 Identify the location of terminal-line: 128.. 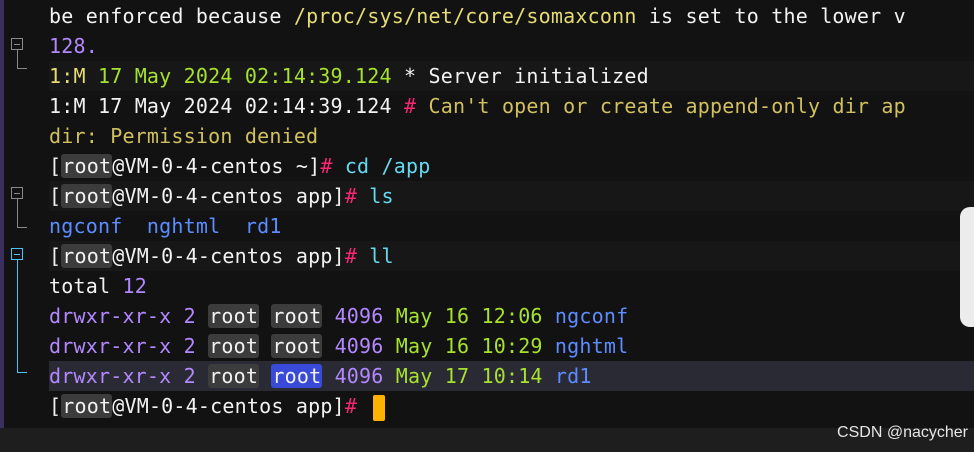
(511, 46).